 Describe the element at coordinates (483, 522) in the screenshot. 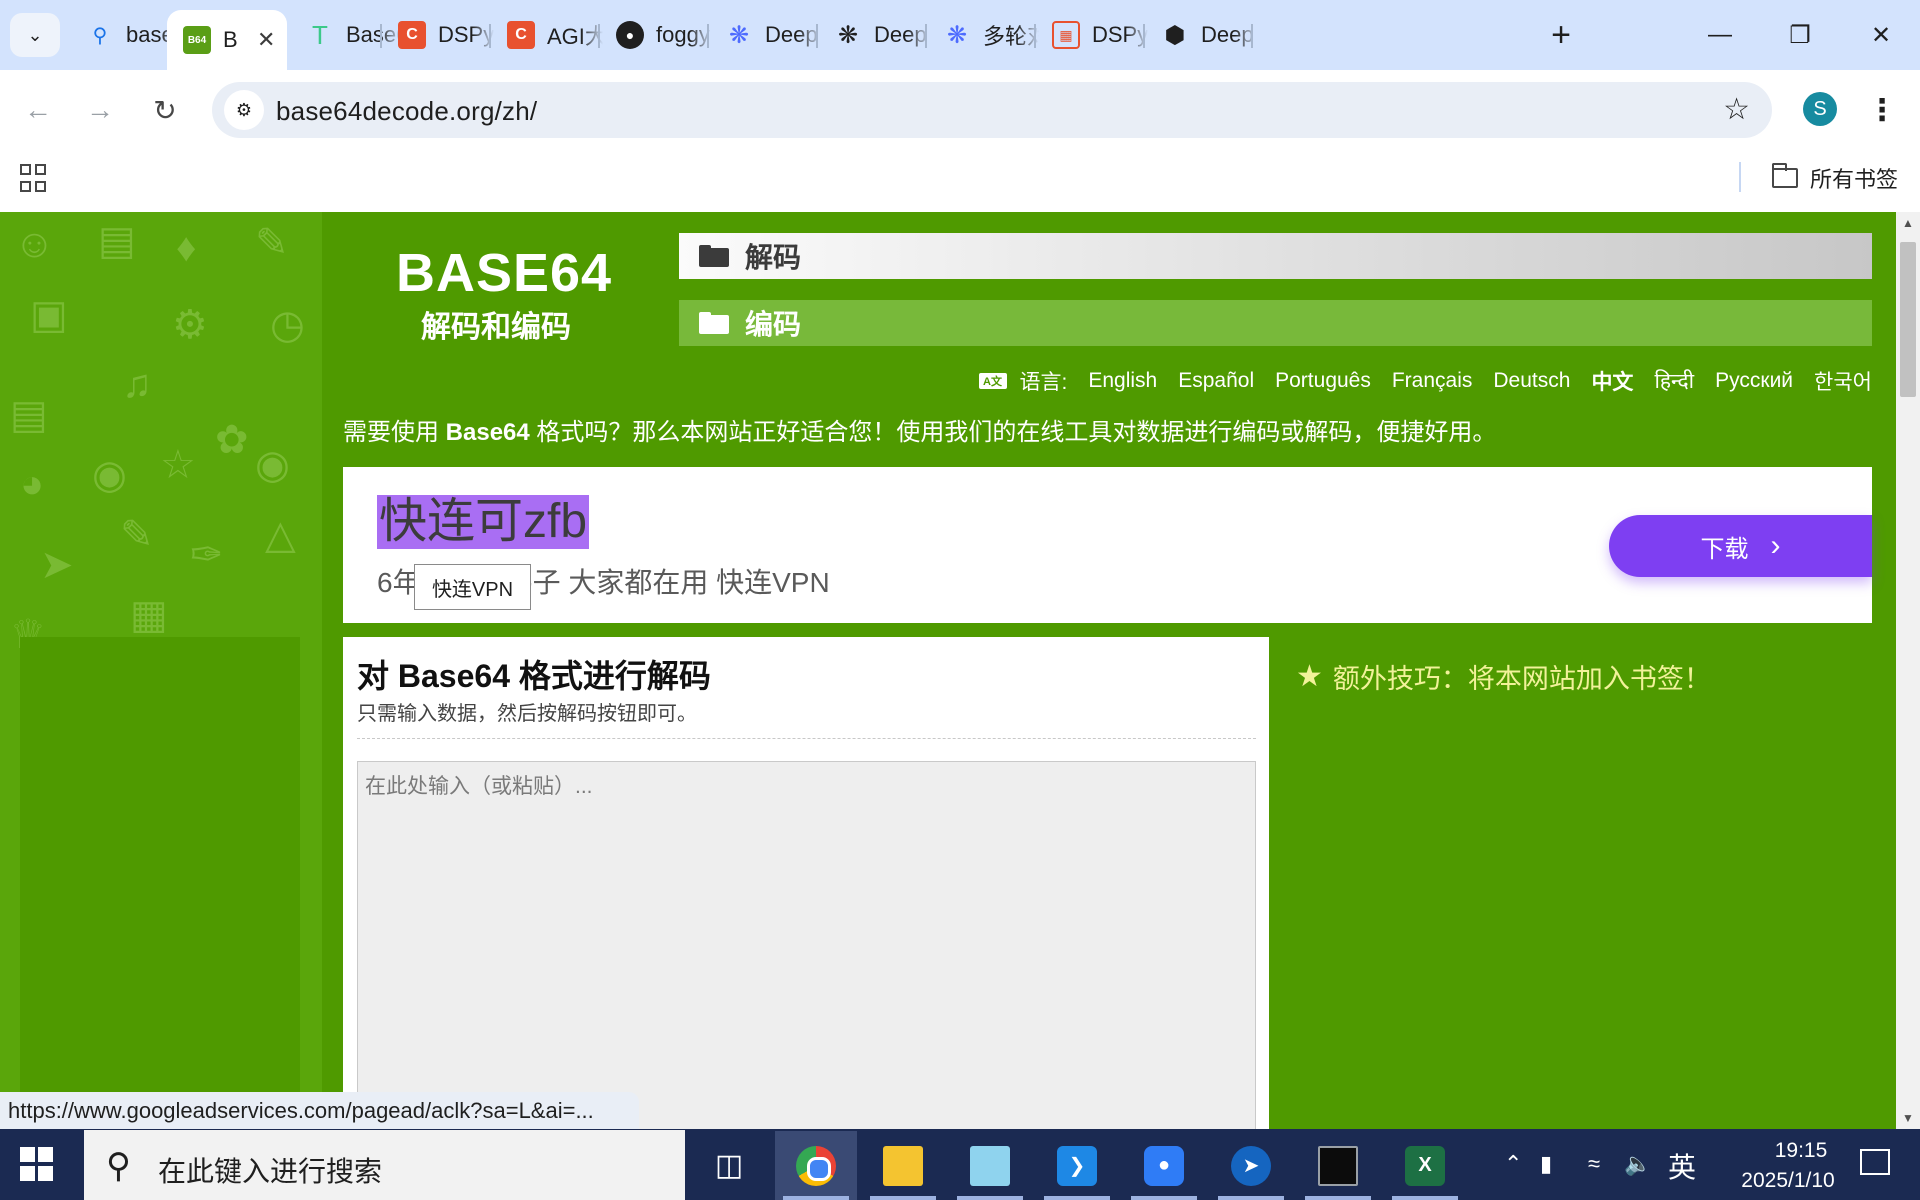

I see `ad-title: 快连可zfb` at that location.